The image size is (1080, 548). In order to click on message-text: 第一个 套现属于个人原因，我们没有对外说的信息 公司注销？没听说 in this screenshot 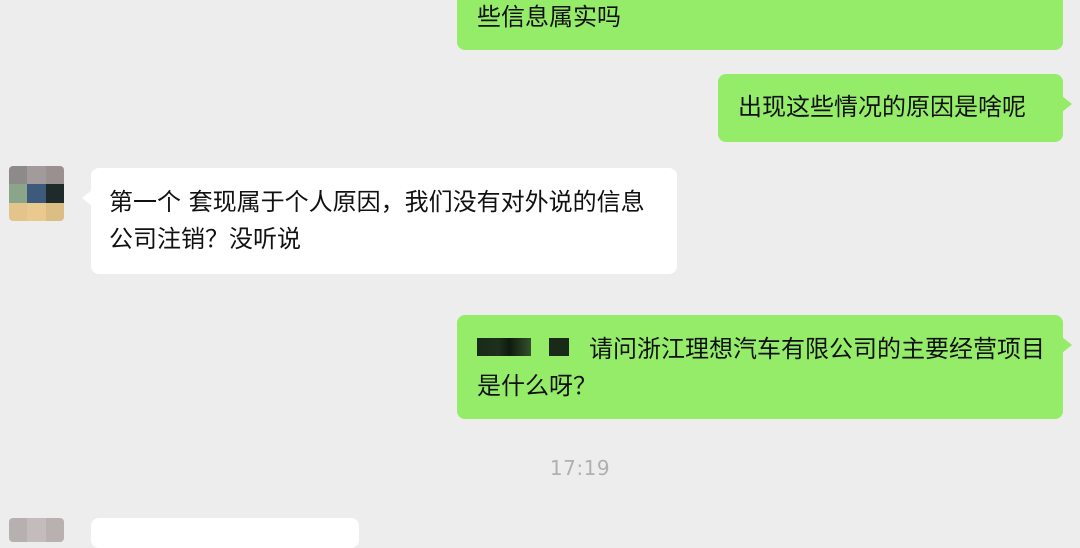, I will do `click(377, 220)`.